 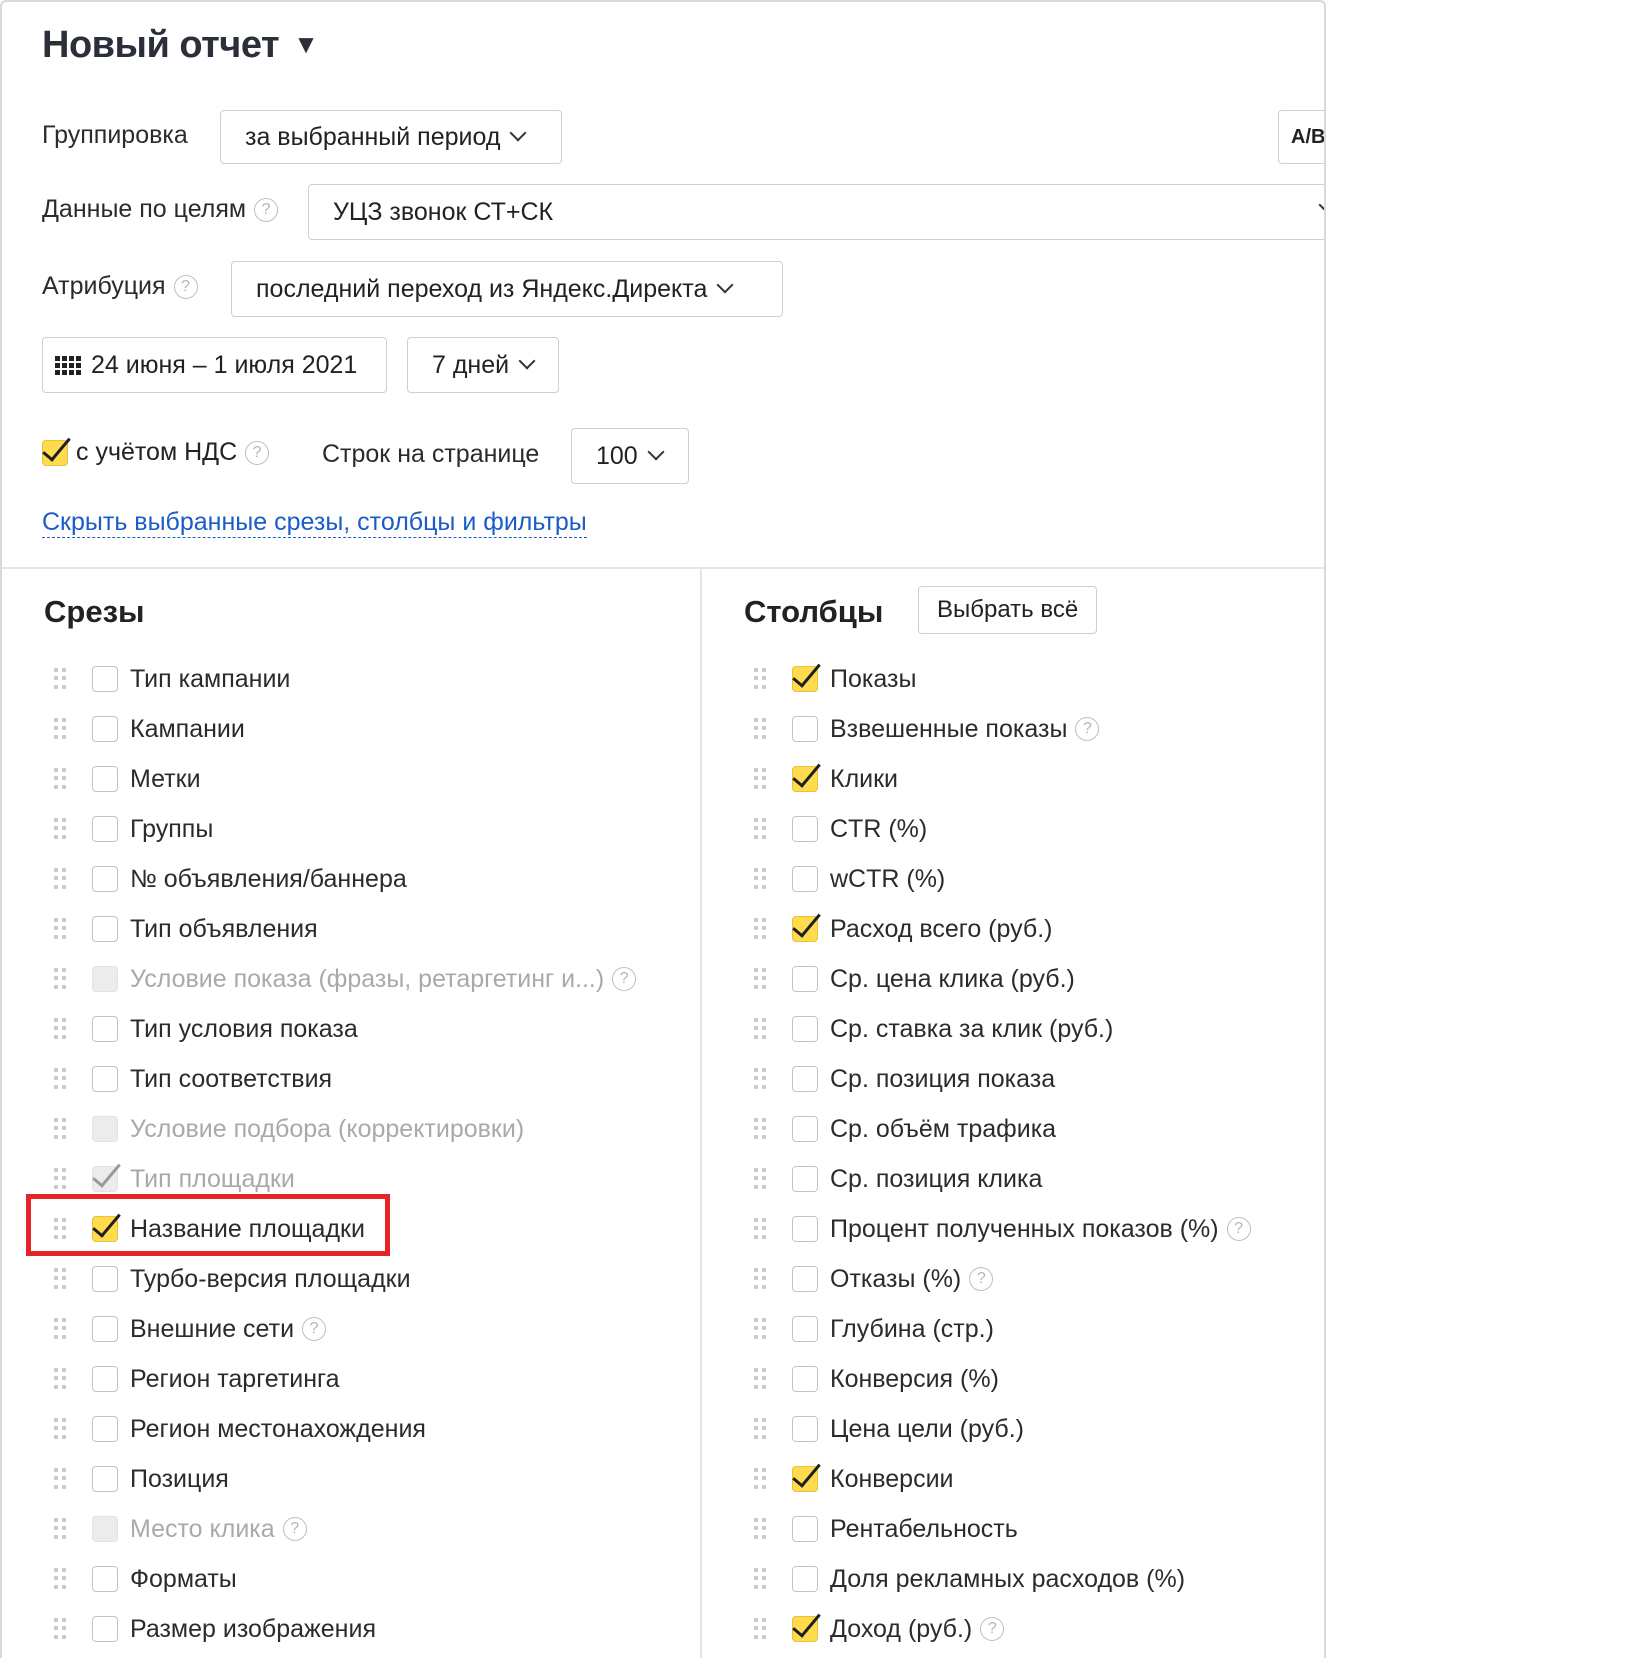 I want to click on slices-item: Регион местонахождения, so click(x=345, y=1429).